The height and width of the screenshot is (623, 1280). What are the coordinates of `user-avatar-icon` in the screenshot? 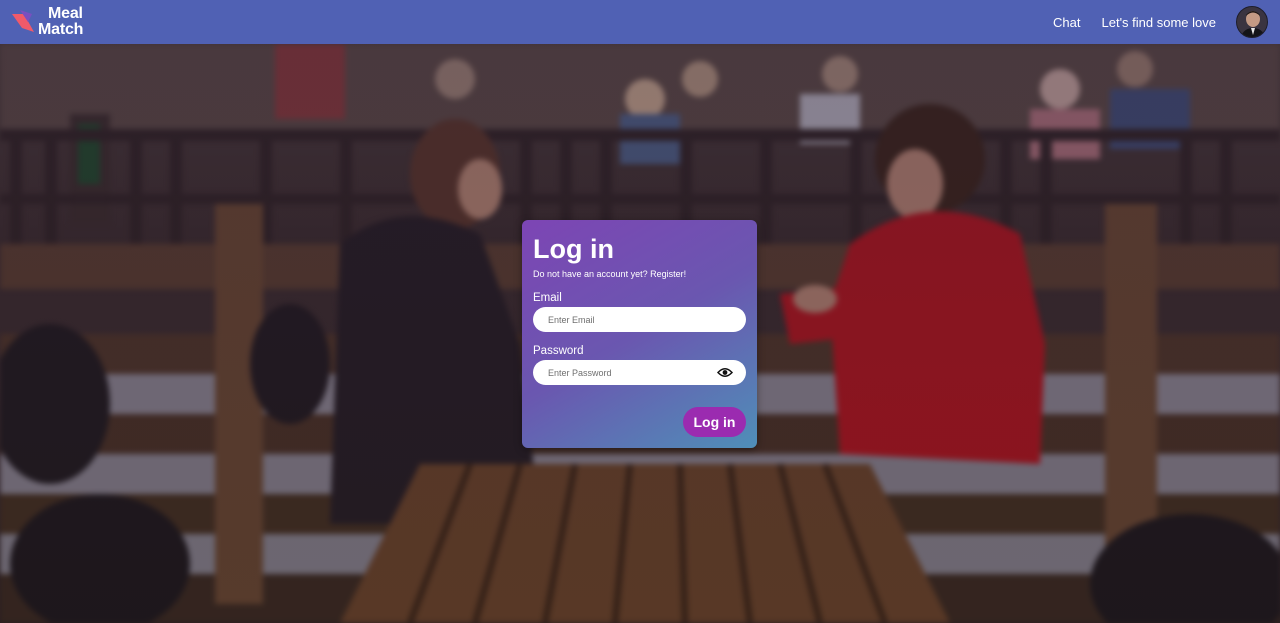 It's located at (1252, 22).